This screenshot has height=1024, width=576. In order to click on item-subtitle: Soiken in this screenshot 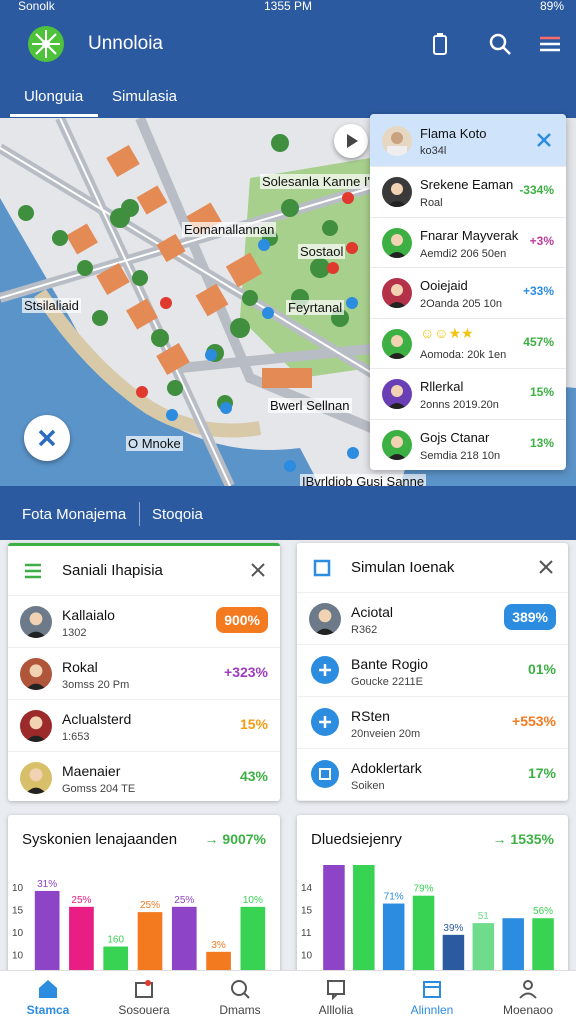, I will do `click(368, 786)`.